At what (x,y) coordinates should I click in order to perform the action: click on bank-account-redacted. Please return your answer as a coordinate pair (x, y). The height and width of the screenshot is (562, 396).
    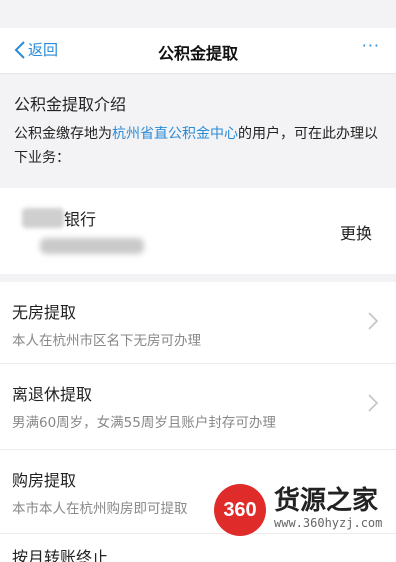
    Looking at the image, I should click on (92, 246).